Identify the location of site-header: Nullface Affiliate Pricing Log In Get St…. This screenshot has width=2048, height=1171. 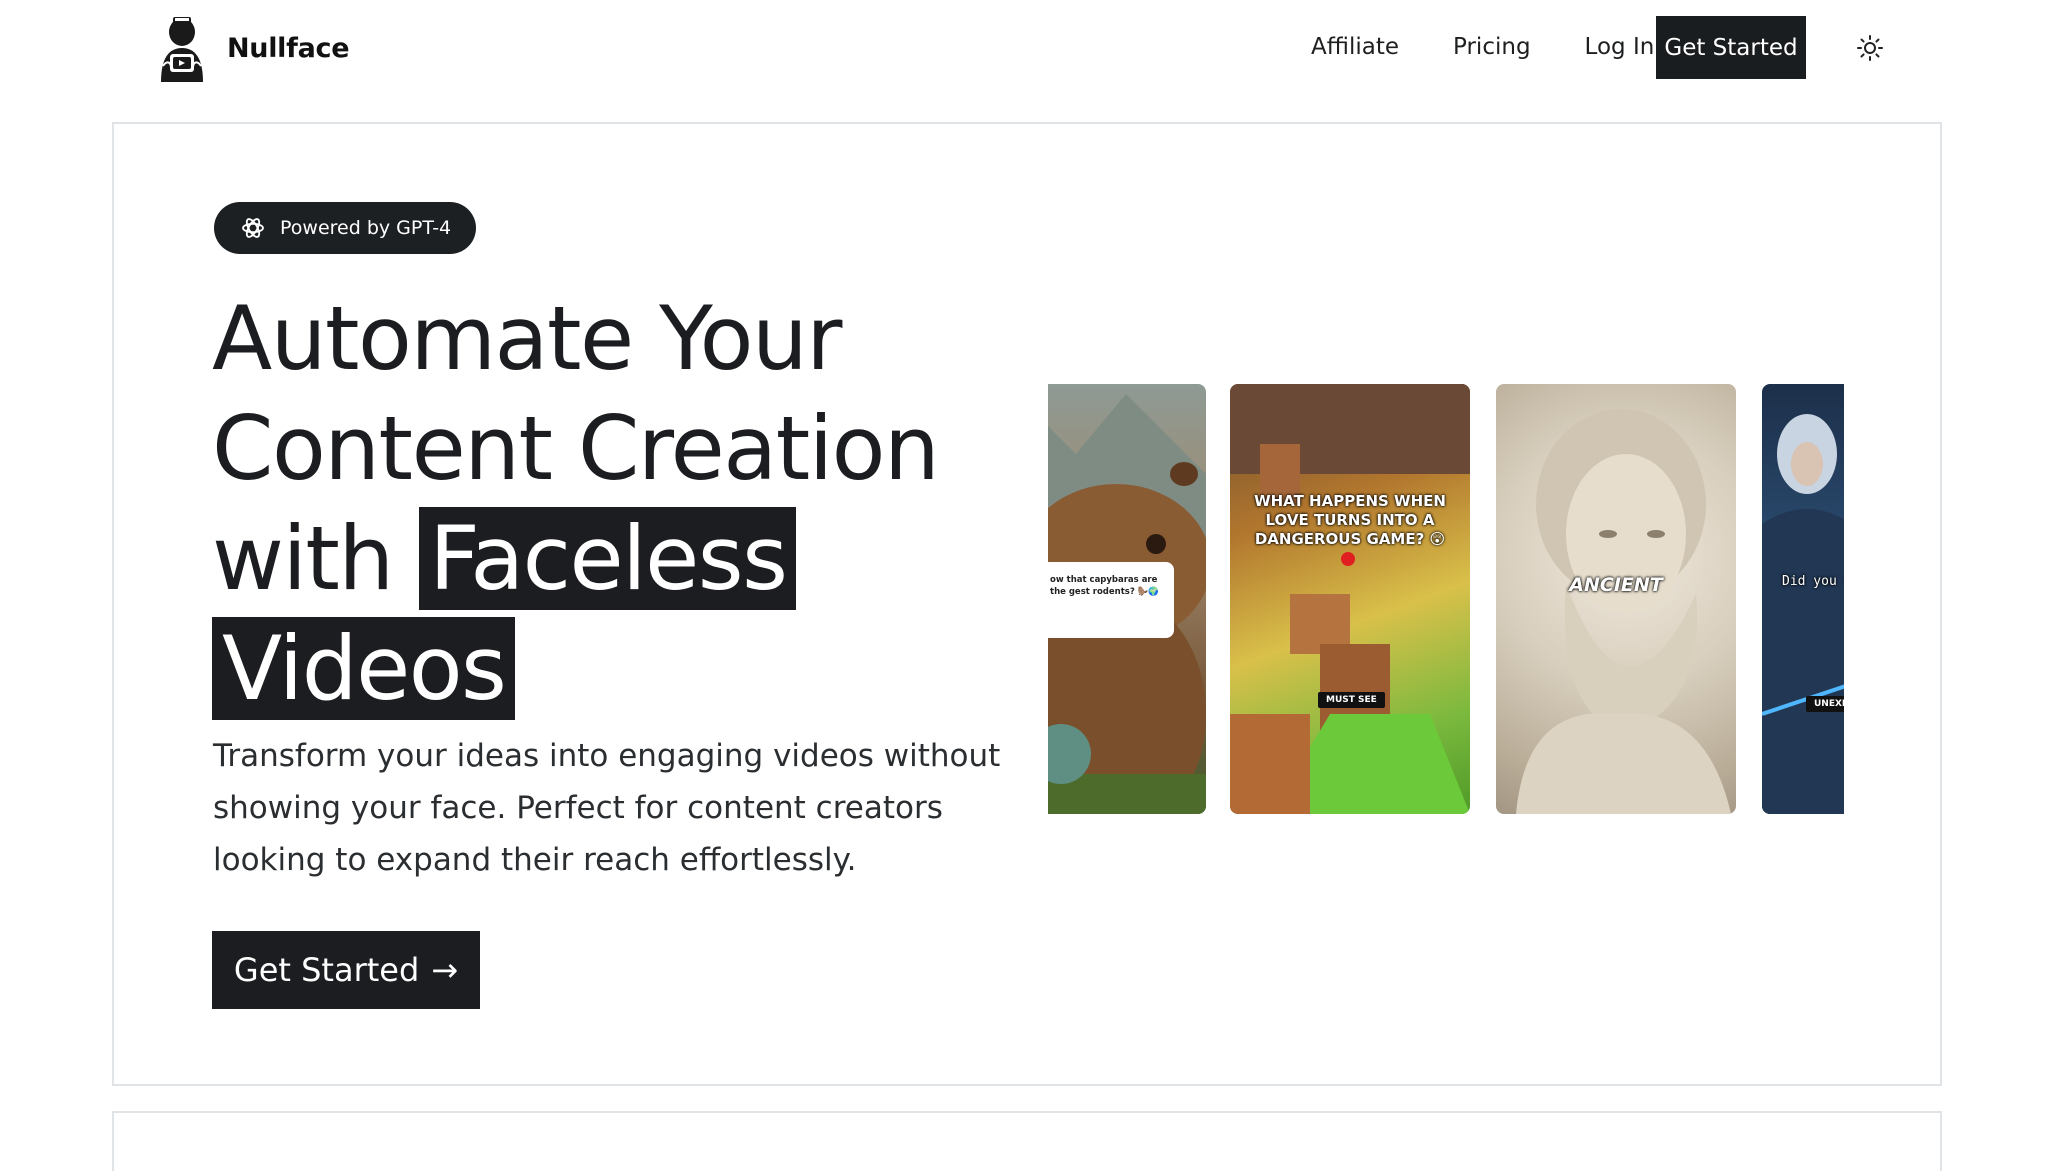
(1024, 48).